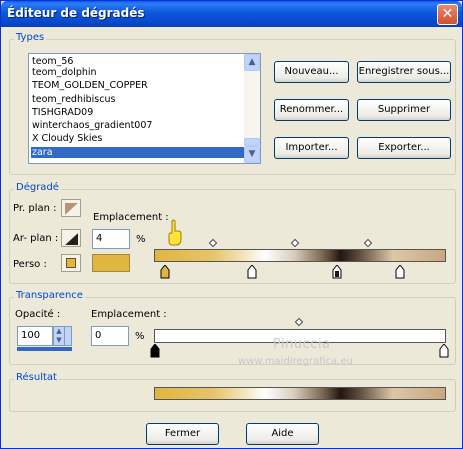 This screenshot has height=449, width=463. I want to click on opacity-field: 100, so click(35, 336).